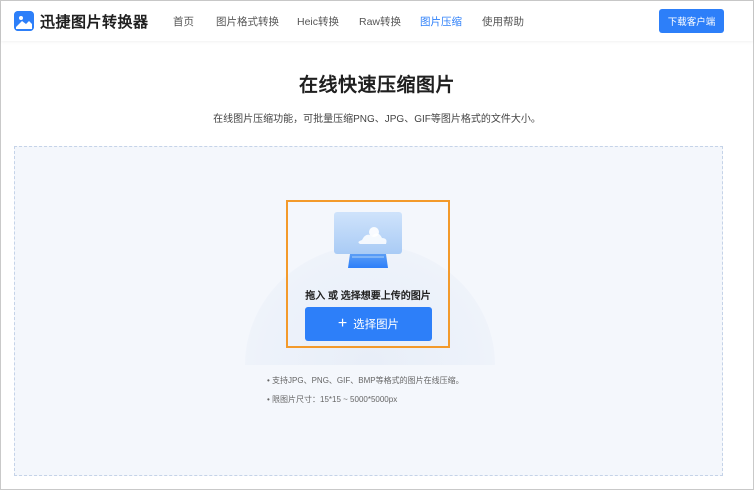  Describe the element at coordinates (441, 21) in the screenshot. I see `nav-item-image-compress: 图片压缩` at that location.